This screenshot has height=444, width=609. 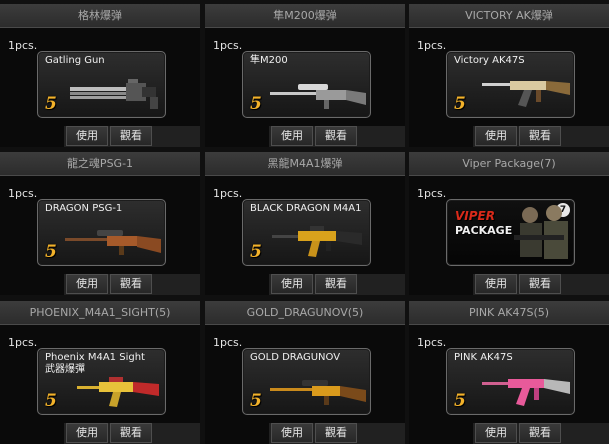 I want to click on item-header: 格林爆弹, so click(x=100, y=16).